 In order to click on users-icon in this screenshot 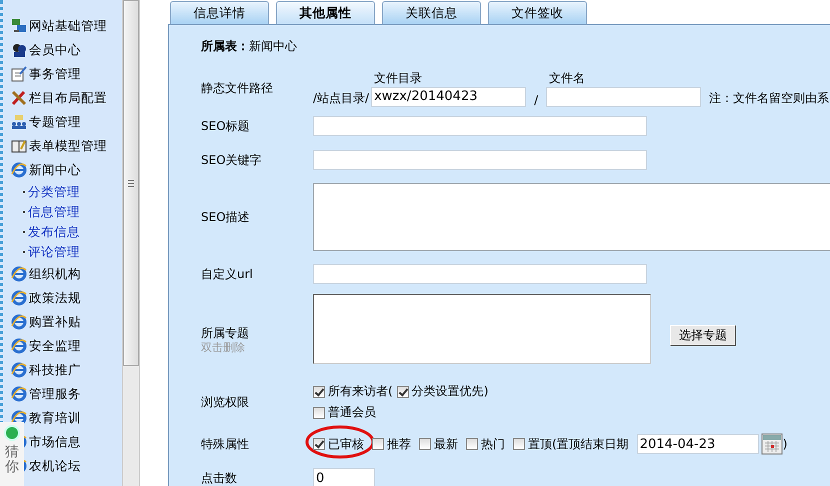, I will do `click(19, 50)`.